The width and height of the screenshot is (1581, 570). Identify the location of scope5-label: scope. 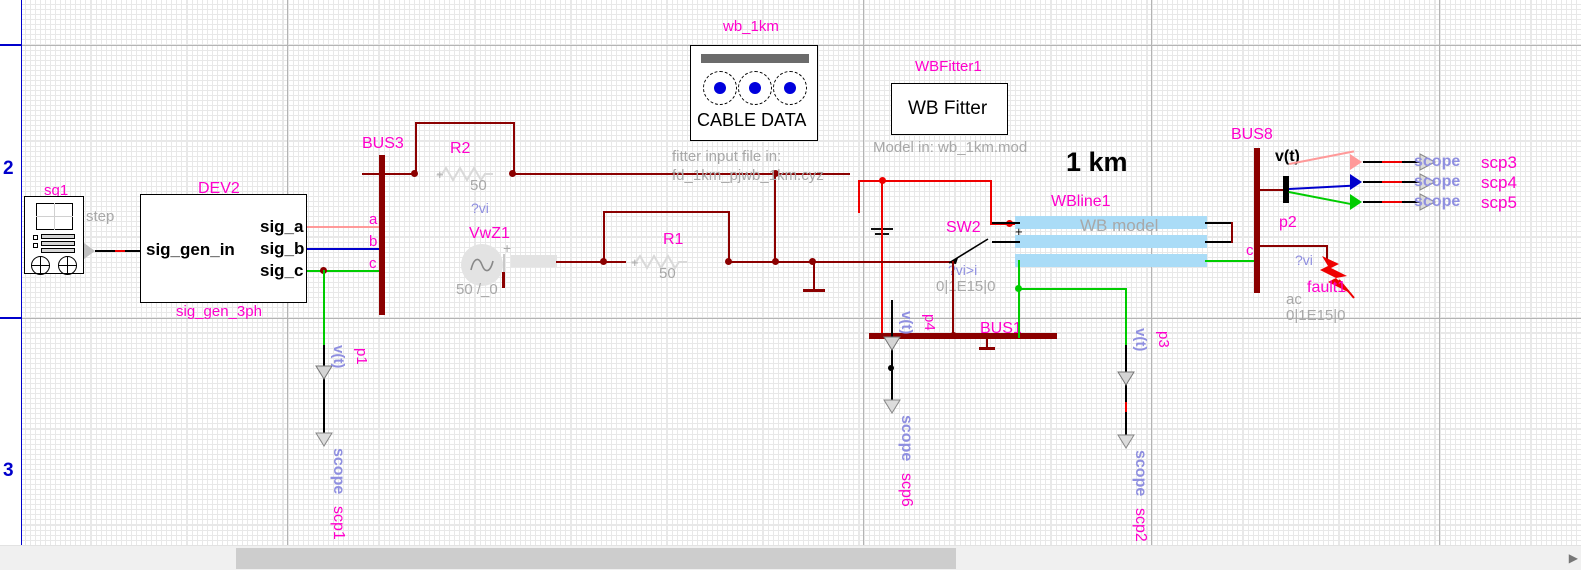
(1437, 201).